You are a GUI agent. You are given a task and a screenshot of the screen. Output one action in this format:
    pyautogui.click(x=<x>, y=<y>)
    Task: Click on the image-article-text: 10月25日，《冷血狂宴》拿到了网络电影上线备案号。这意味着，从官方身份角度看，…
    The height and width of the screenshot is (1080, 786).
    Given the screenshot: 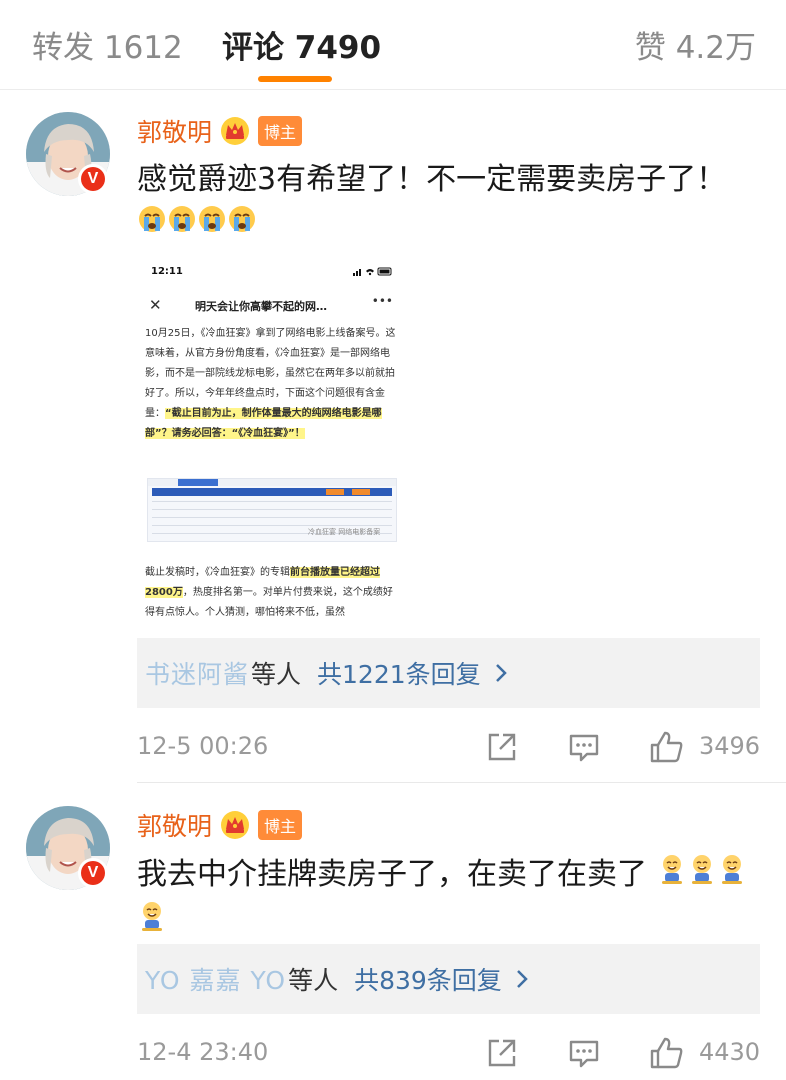 What is the action you would take?
    pyautogui.click(x=270, y=383)
    